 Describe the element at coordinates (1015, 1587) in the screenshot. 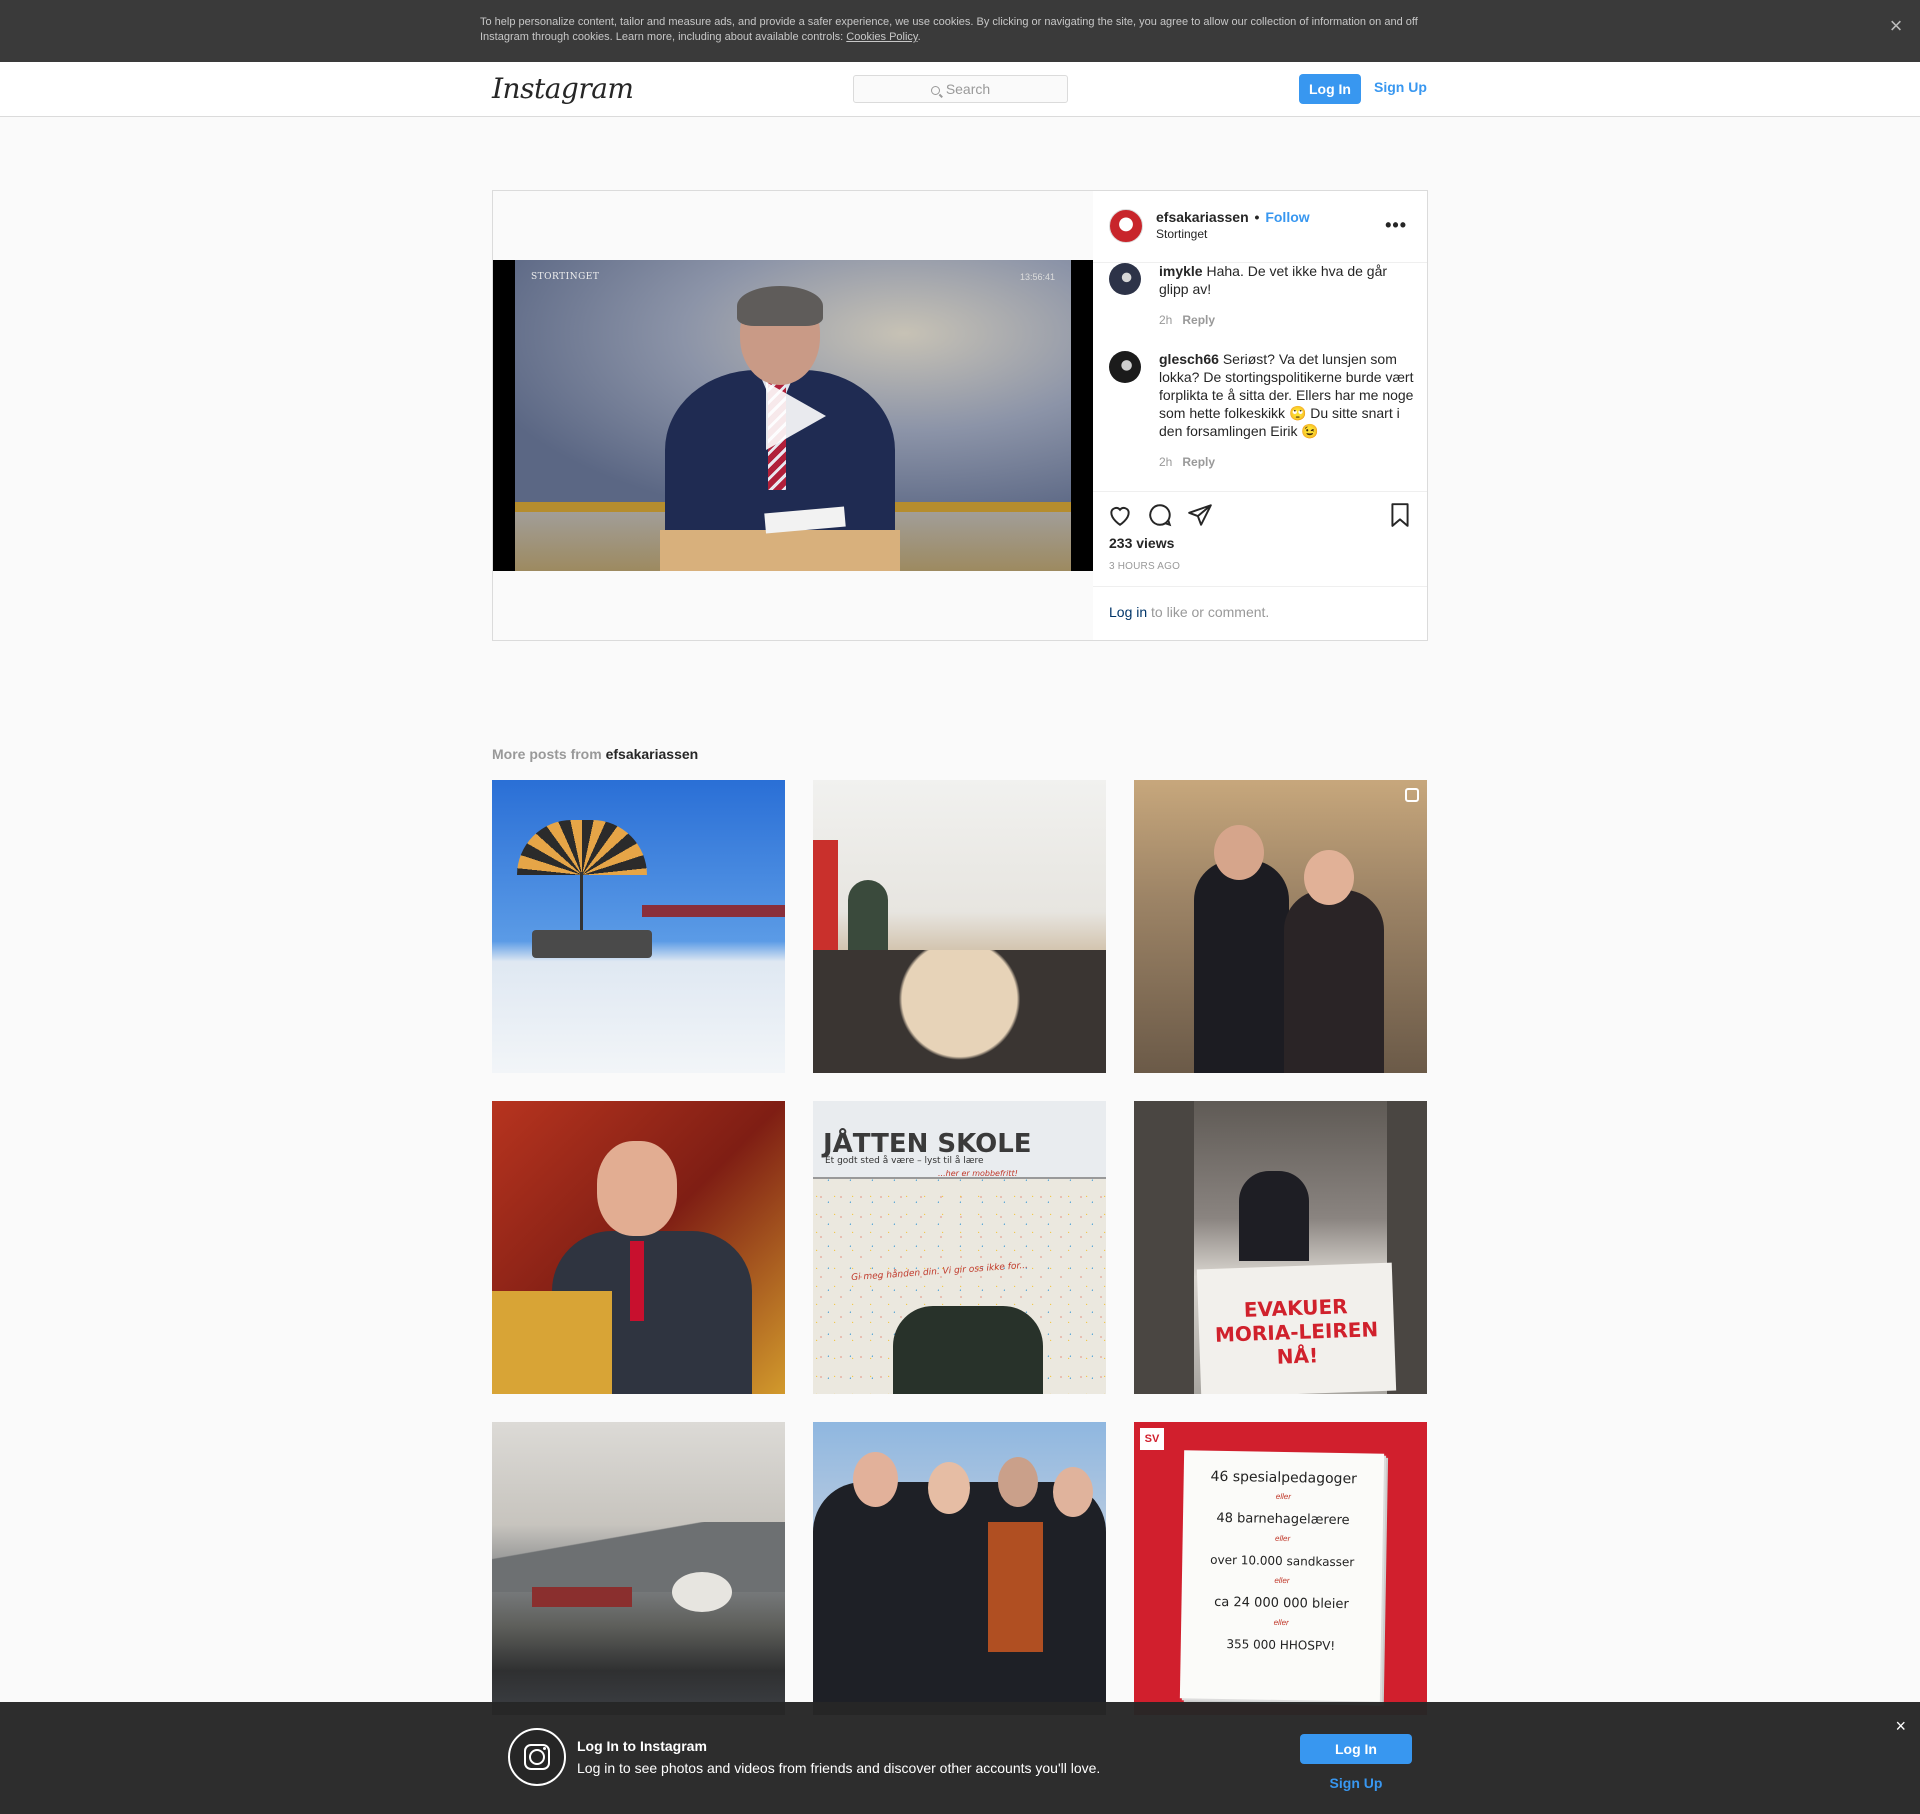

I see `orange-shirt` at that location.